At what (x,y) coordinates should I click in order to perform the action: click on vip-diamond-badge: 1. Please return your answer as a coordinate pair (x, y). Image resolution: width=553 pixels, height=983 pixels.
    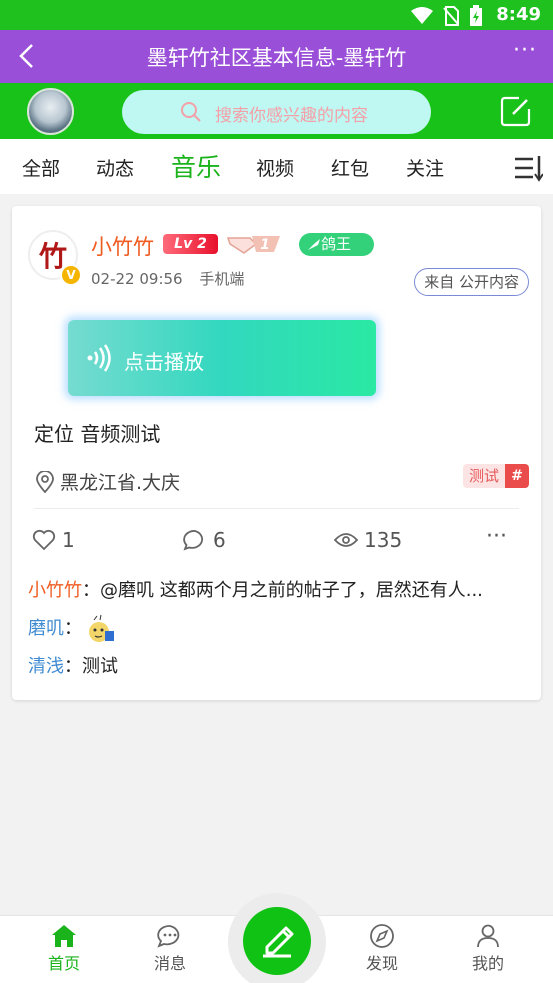
    Looking at the image, I should click on (253, 245).